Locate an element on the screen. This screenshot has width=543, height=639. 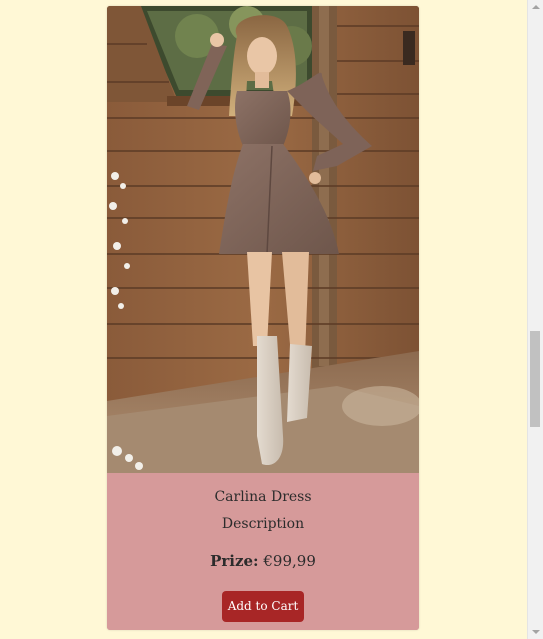
add-to-cart-button: Add to Cart is located at coordinates (263, 606).